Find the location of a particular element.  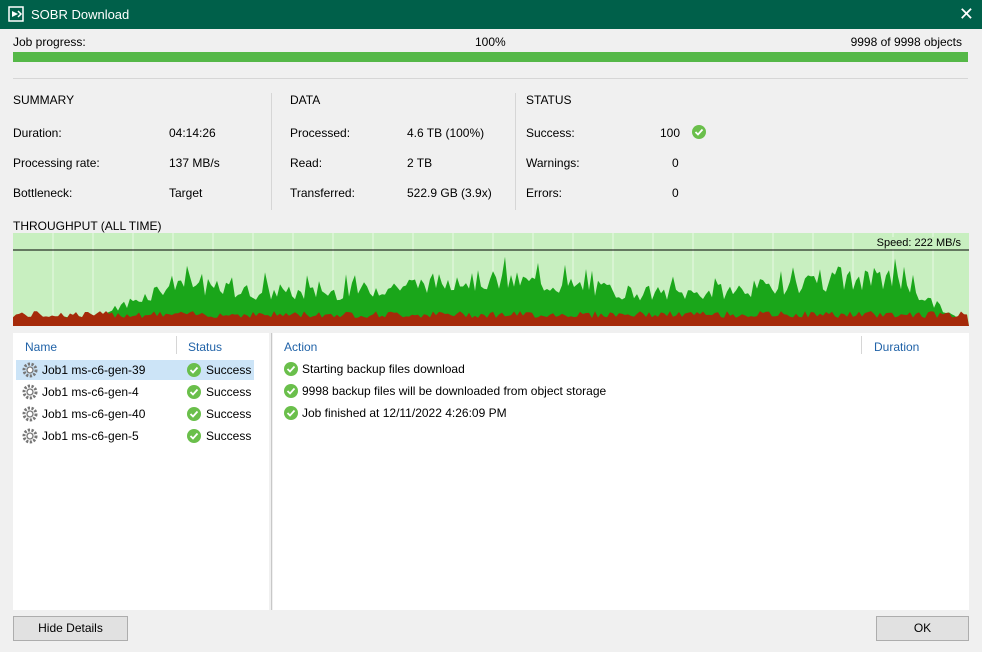

ok-button: OK is located at coordinates (922, 628).